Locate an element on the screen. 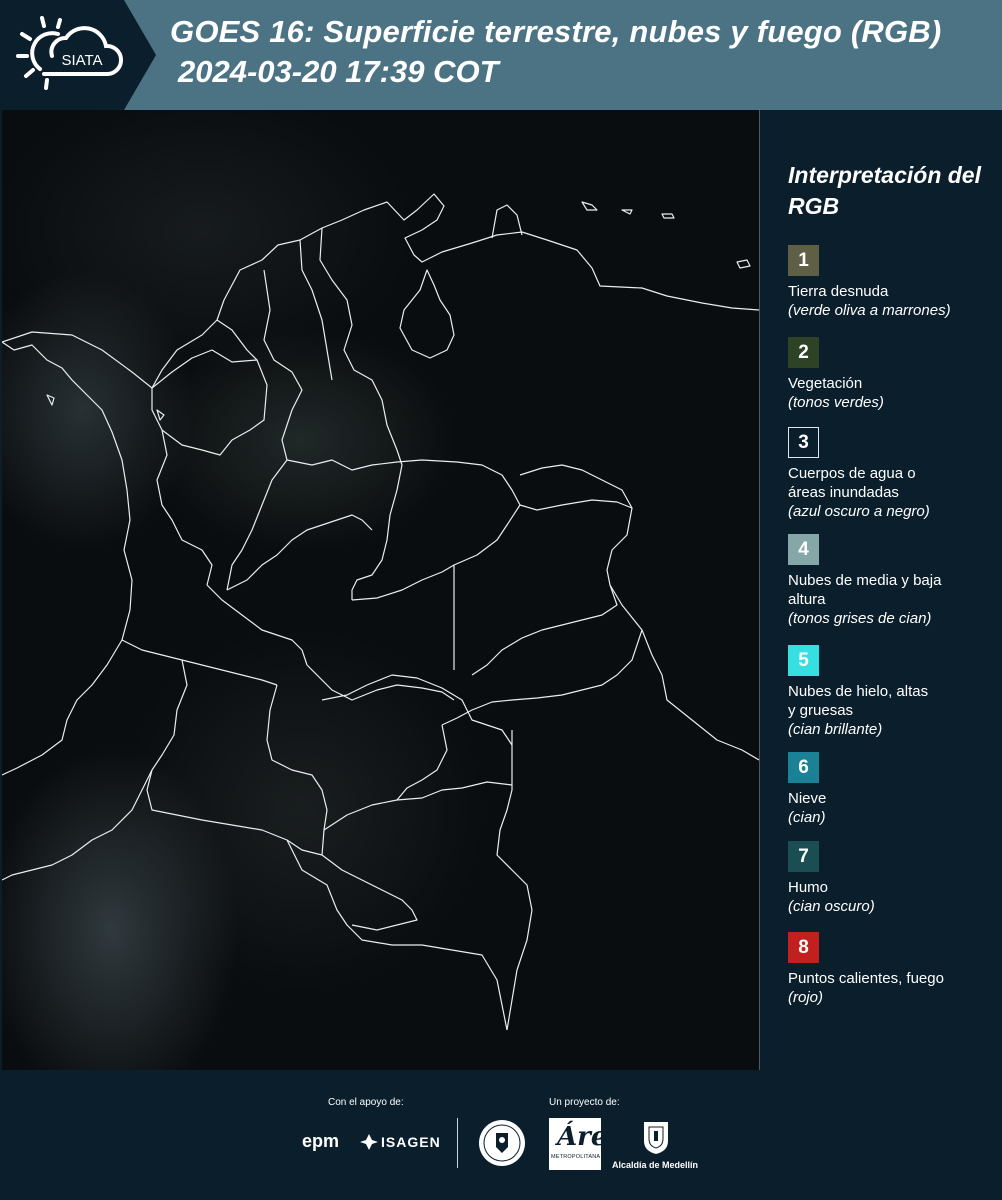 The height and width of the screenshot is (1200, 1002). legend-swatch: 8 is located at coordinates (803, 947).